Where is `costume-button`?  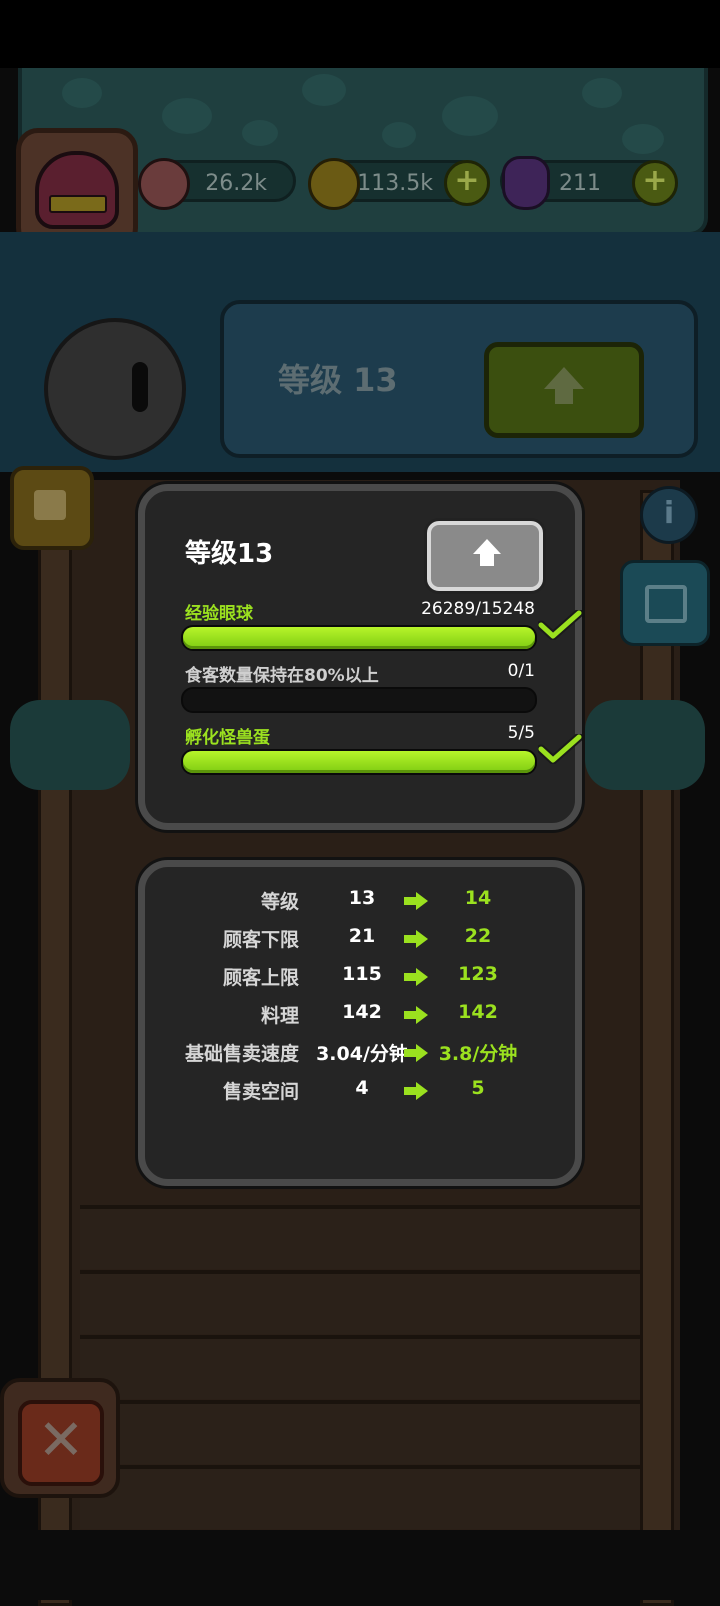 costume-button is located at coordinates (52, 508).